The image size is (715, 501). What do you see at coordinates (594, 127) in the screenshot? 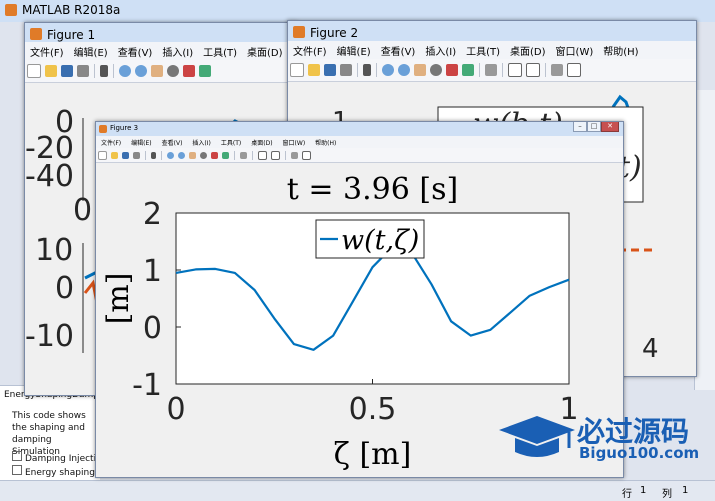
I see `maximize-button: □` at bounding box center [594, 127].